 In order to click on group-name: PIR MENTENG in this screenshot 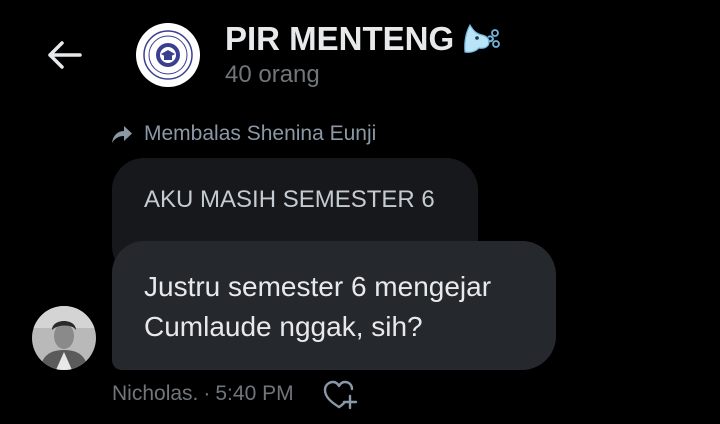, I will do `click(340, 38)`.